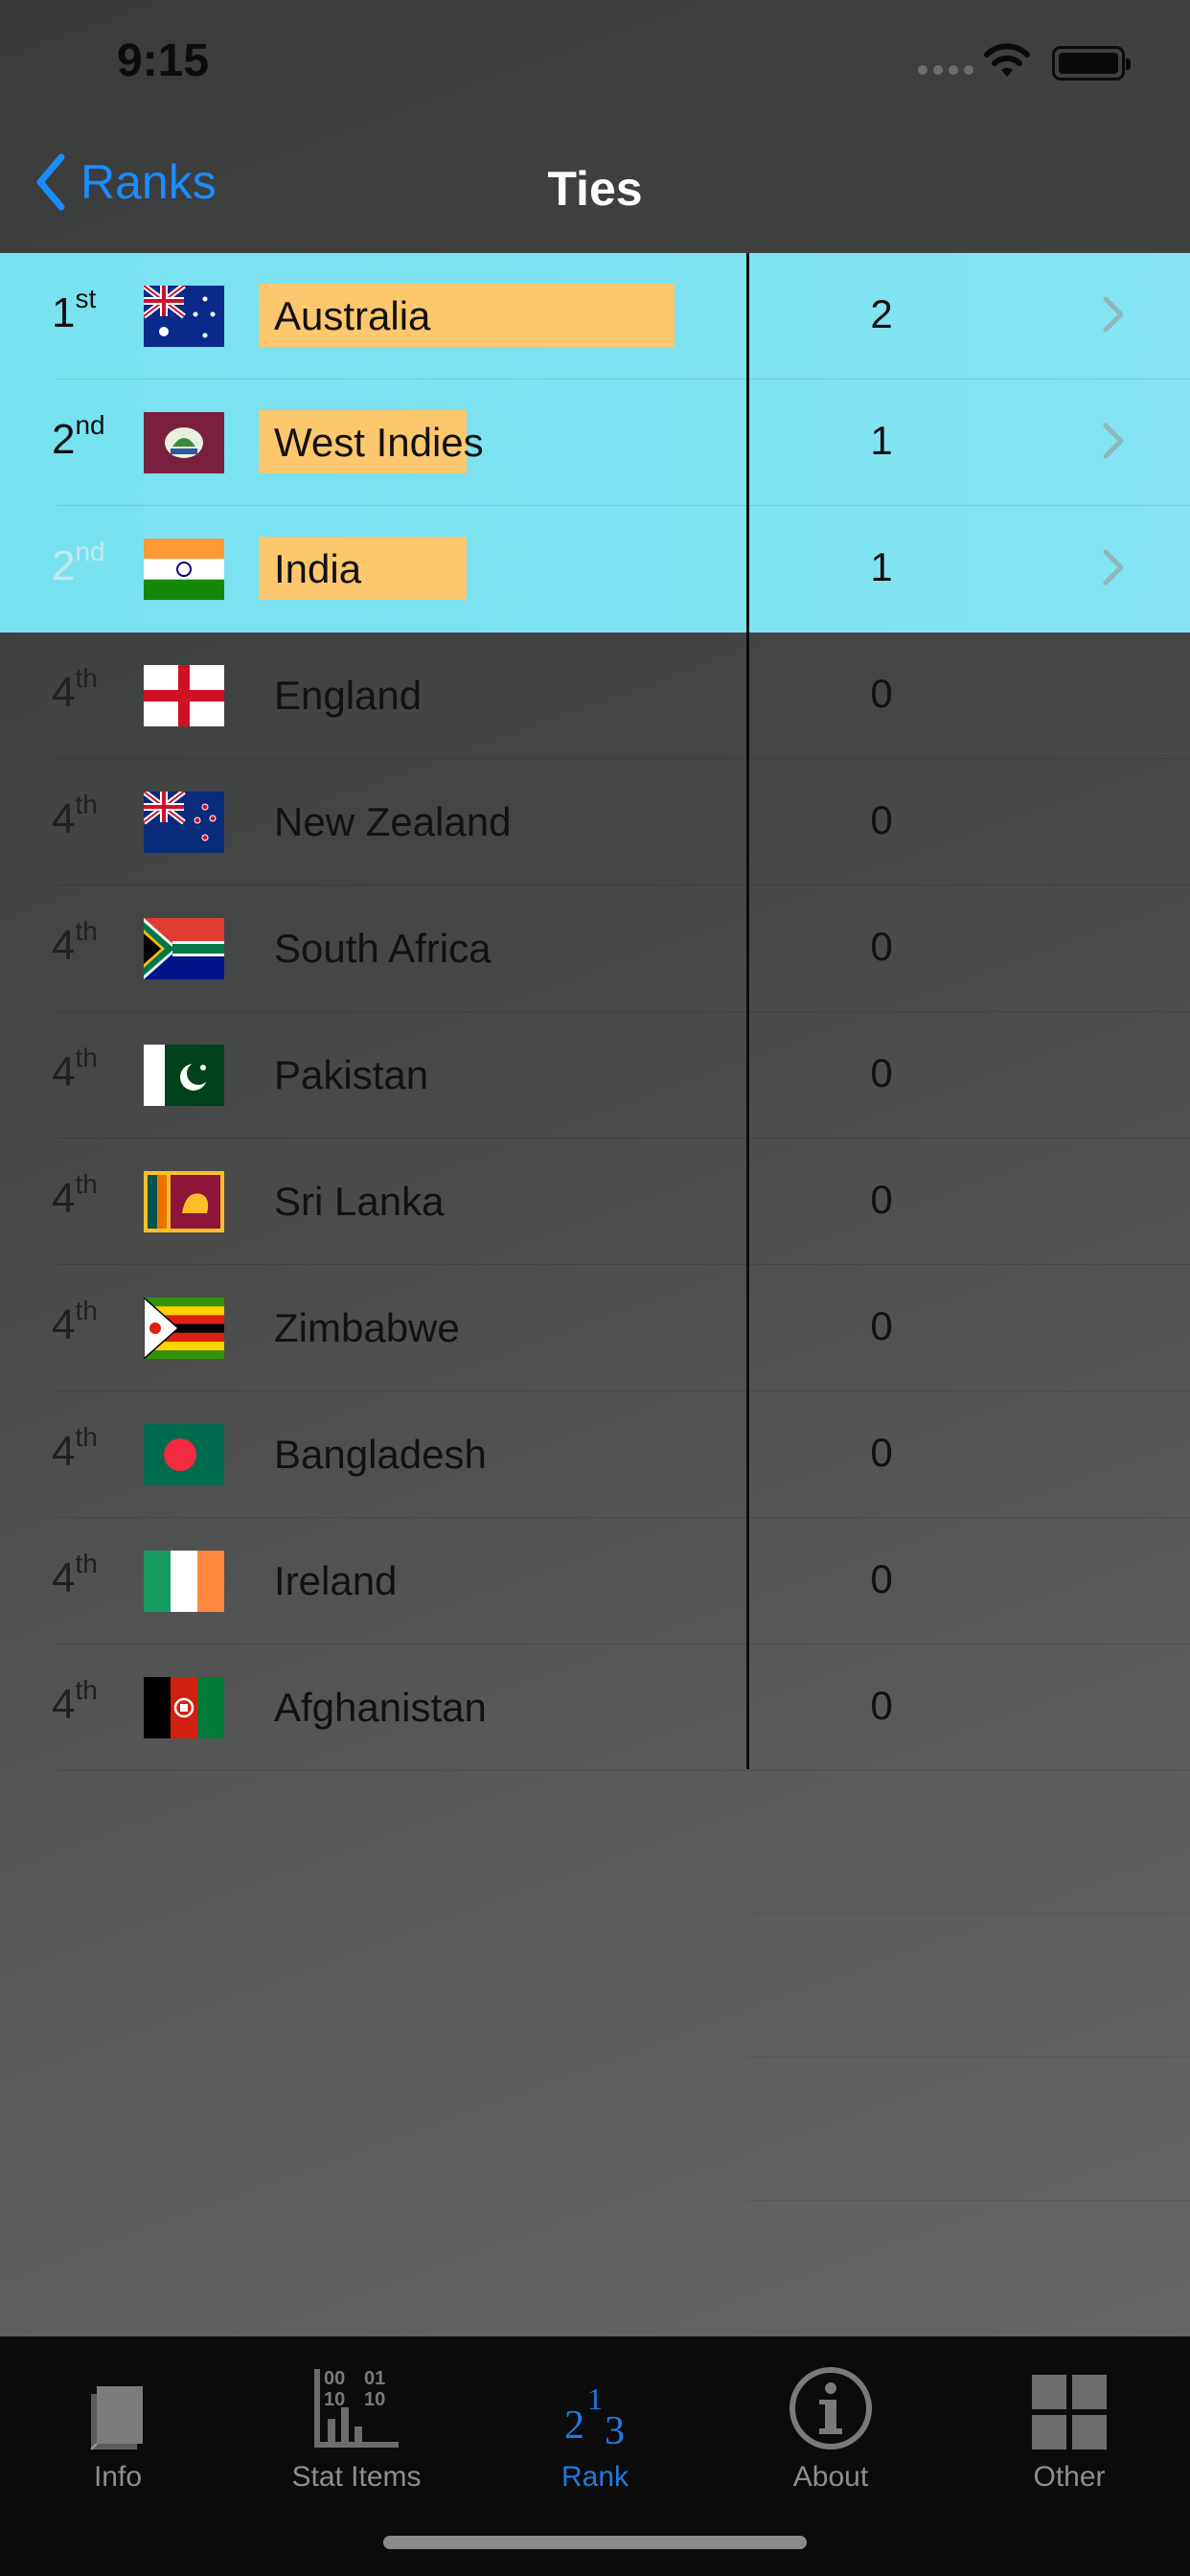  What do you see at coordinates (595, 949) in the screenshot?
I see `table-row: 4th South Africa 0` at bounding box center [595, 949].